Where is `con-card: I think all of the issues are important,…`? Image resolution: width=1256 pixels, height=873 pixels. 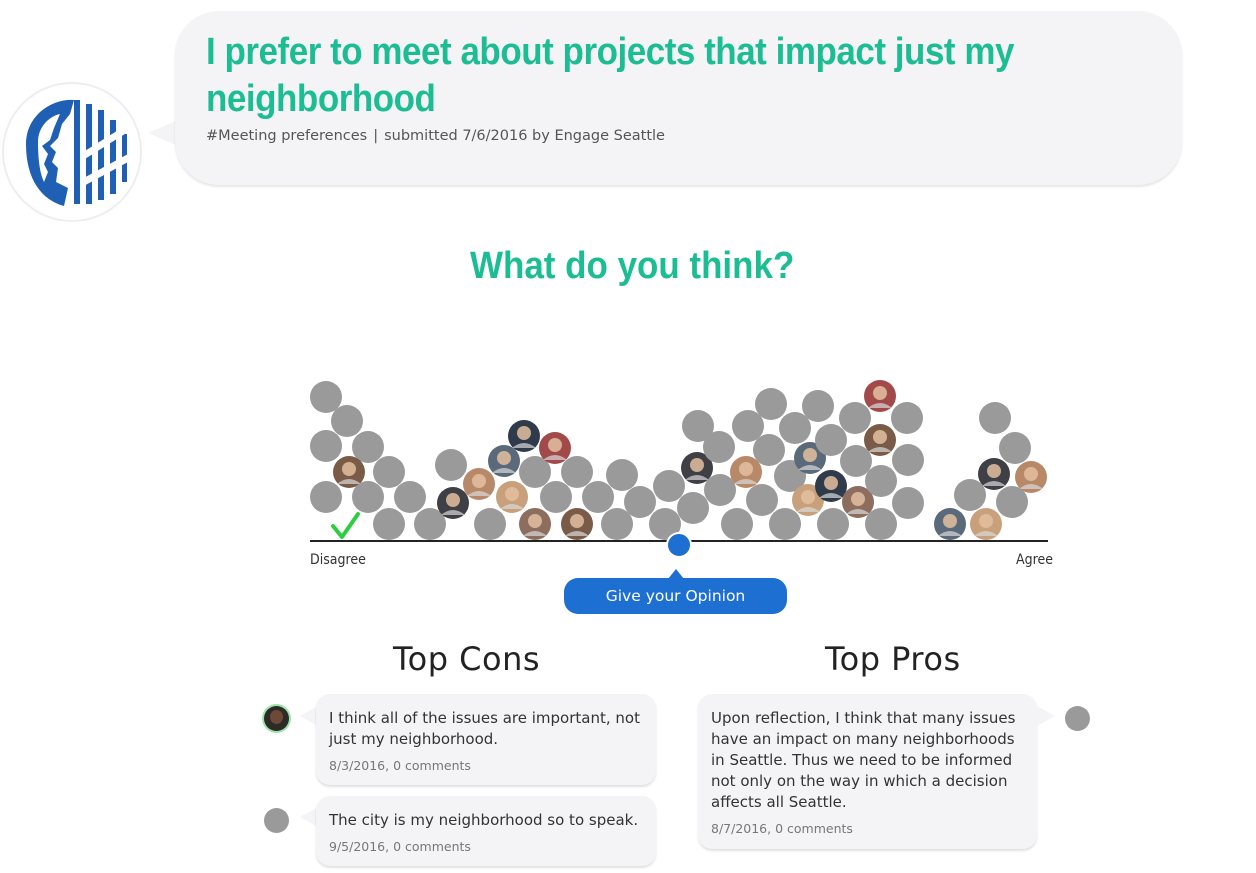
con-card: I think all of the issues are important,… is located at coordinates (486, 739).